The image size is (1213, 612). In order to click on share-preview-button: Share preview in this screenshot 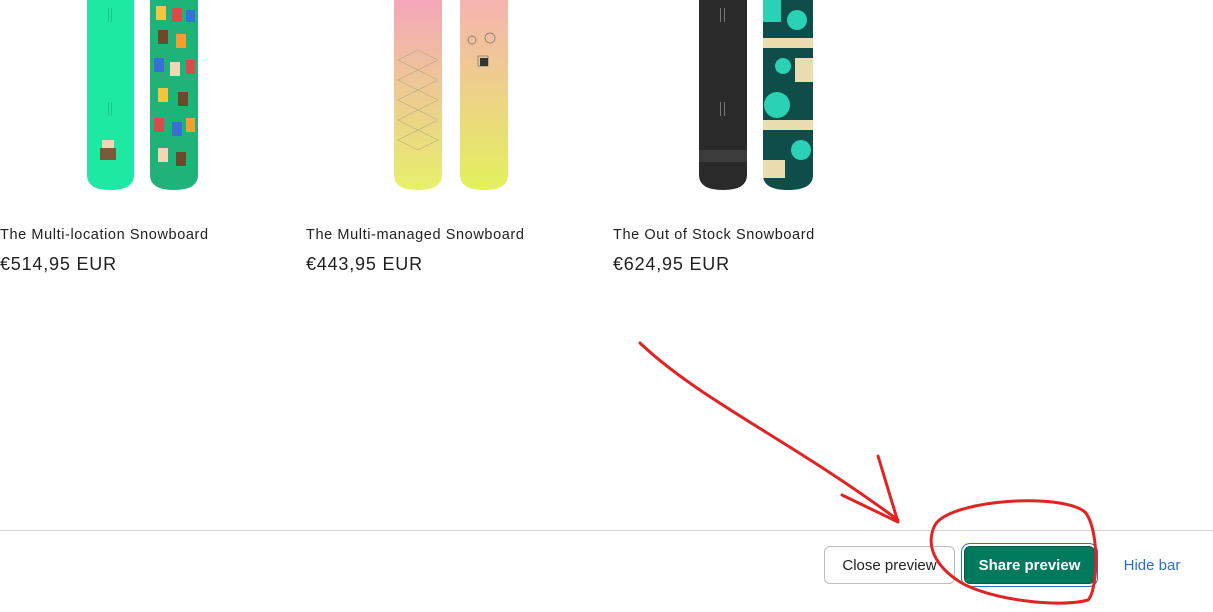, I will do `click(1029, 565)`.